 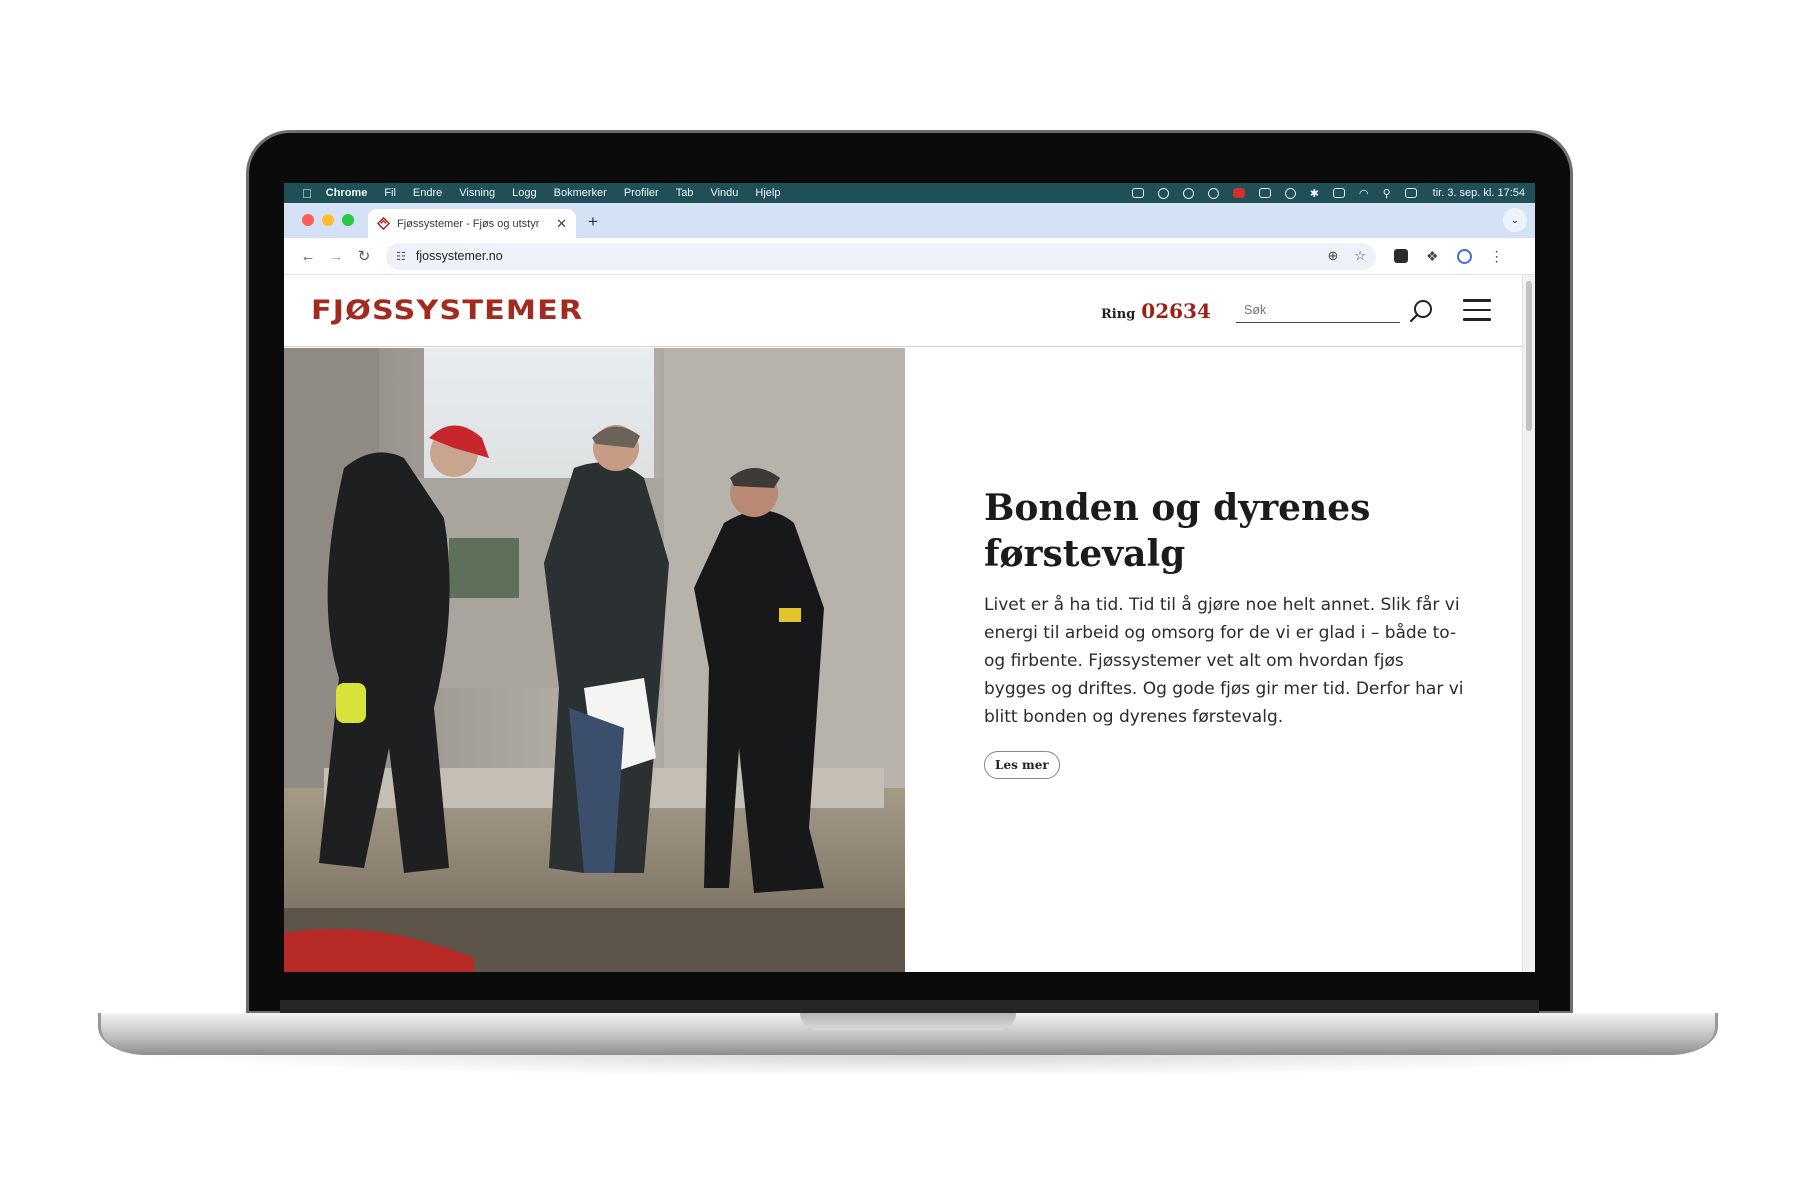 I want to click on menubar-clock: tir. 3. sep. kl. 17:54, so click(x=1479, y=193).